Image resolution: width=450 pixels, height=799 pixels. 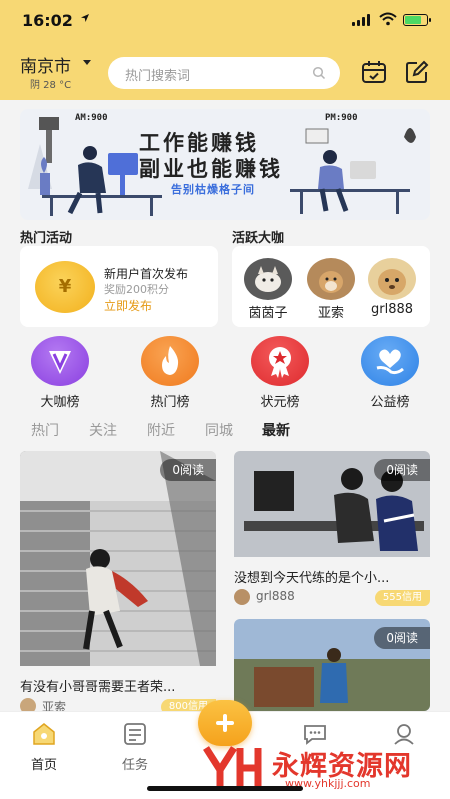 I want to click on search-icon, so click(x=319, y=73).